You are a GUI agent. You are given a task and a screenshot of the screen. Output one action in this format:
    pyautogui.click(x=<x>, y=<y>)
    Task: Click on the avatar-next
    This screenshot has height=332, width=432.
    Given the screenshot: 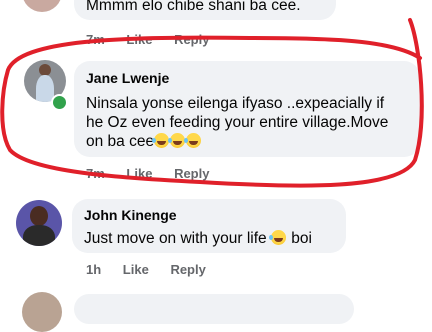 What is the action you would take?
    pyautogui.click(x=42, y=312)
    